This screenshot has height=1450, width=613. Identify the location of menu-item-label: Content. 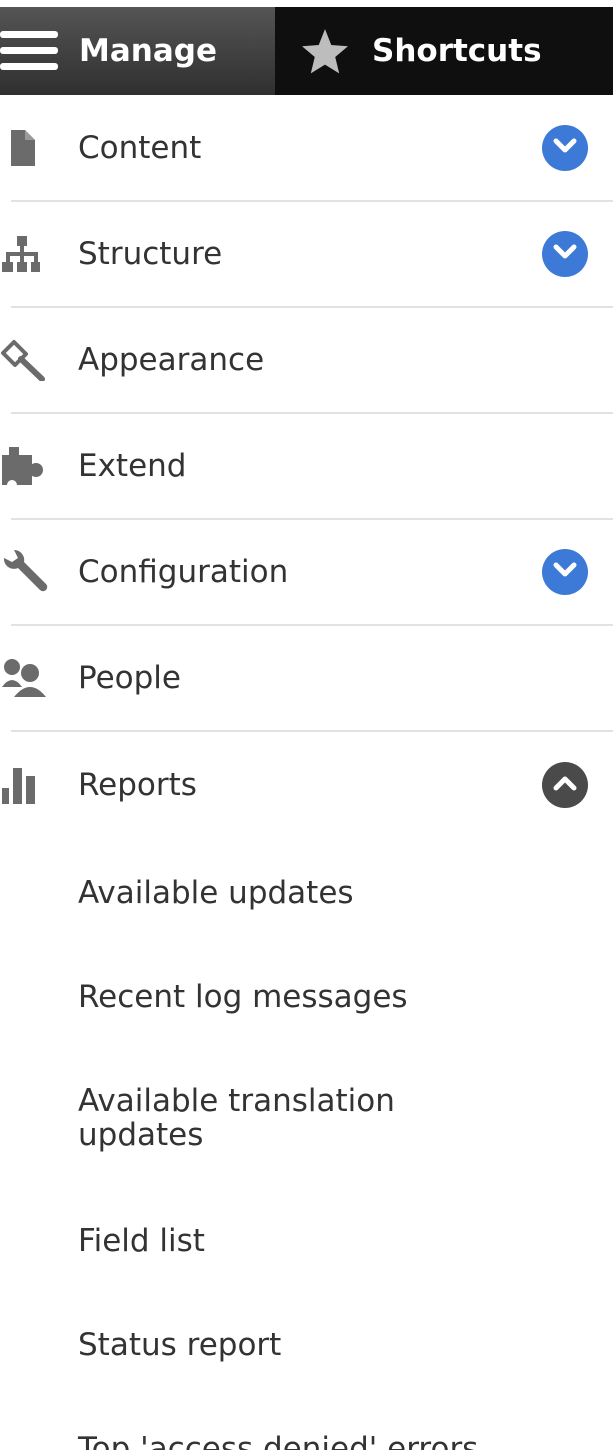
(140, 148).